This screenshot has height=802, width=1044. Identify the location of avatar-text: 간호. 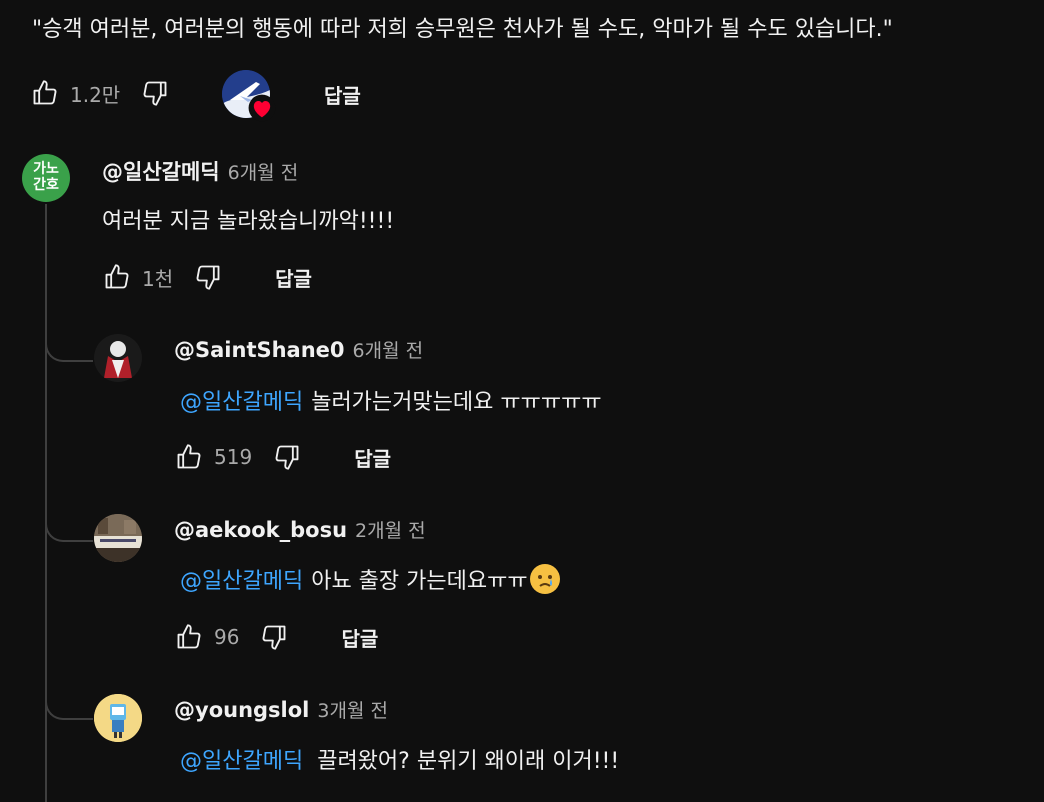
(46, 185).